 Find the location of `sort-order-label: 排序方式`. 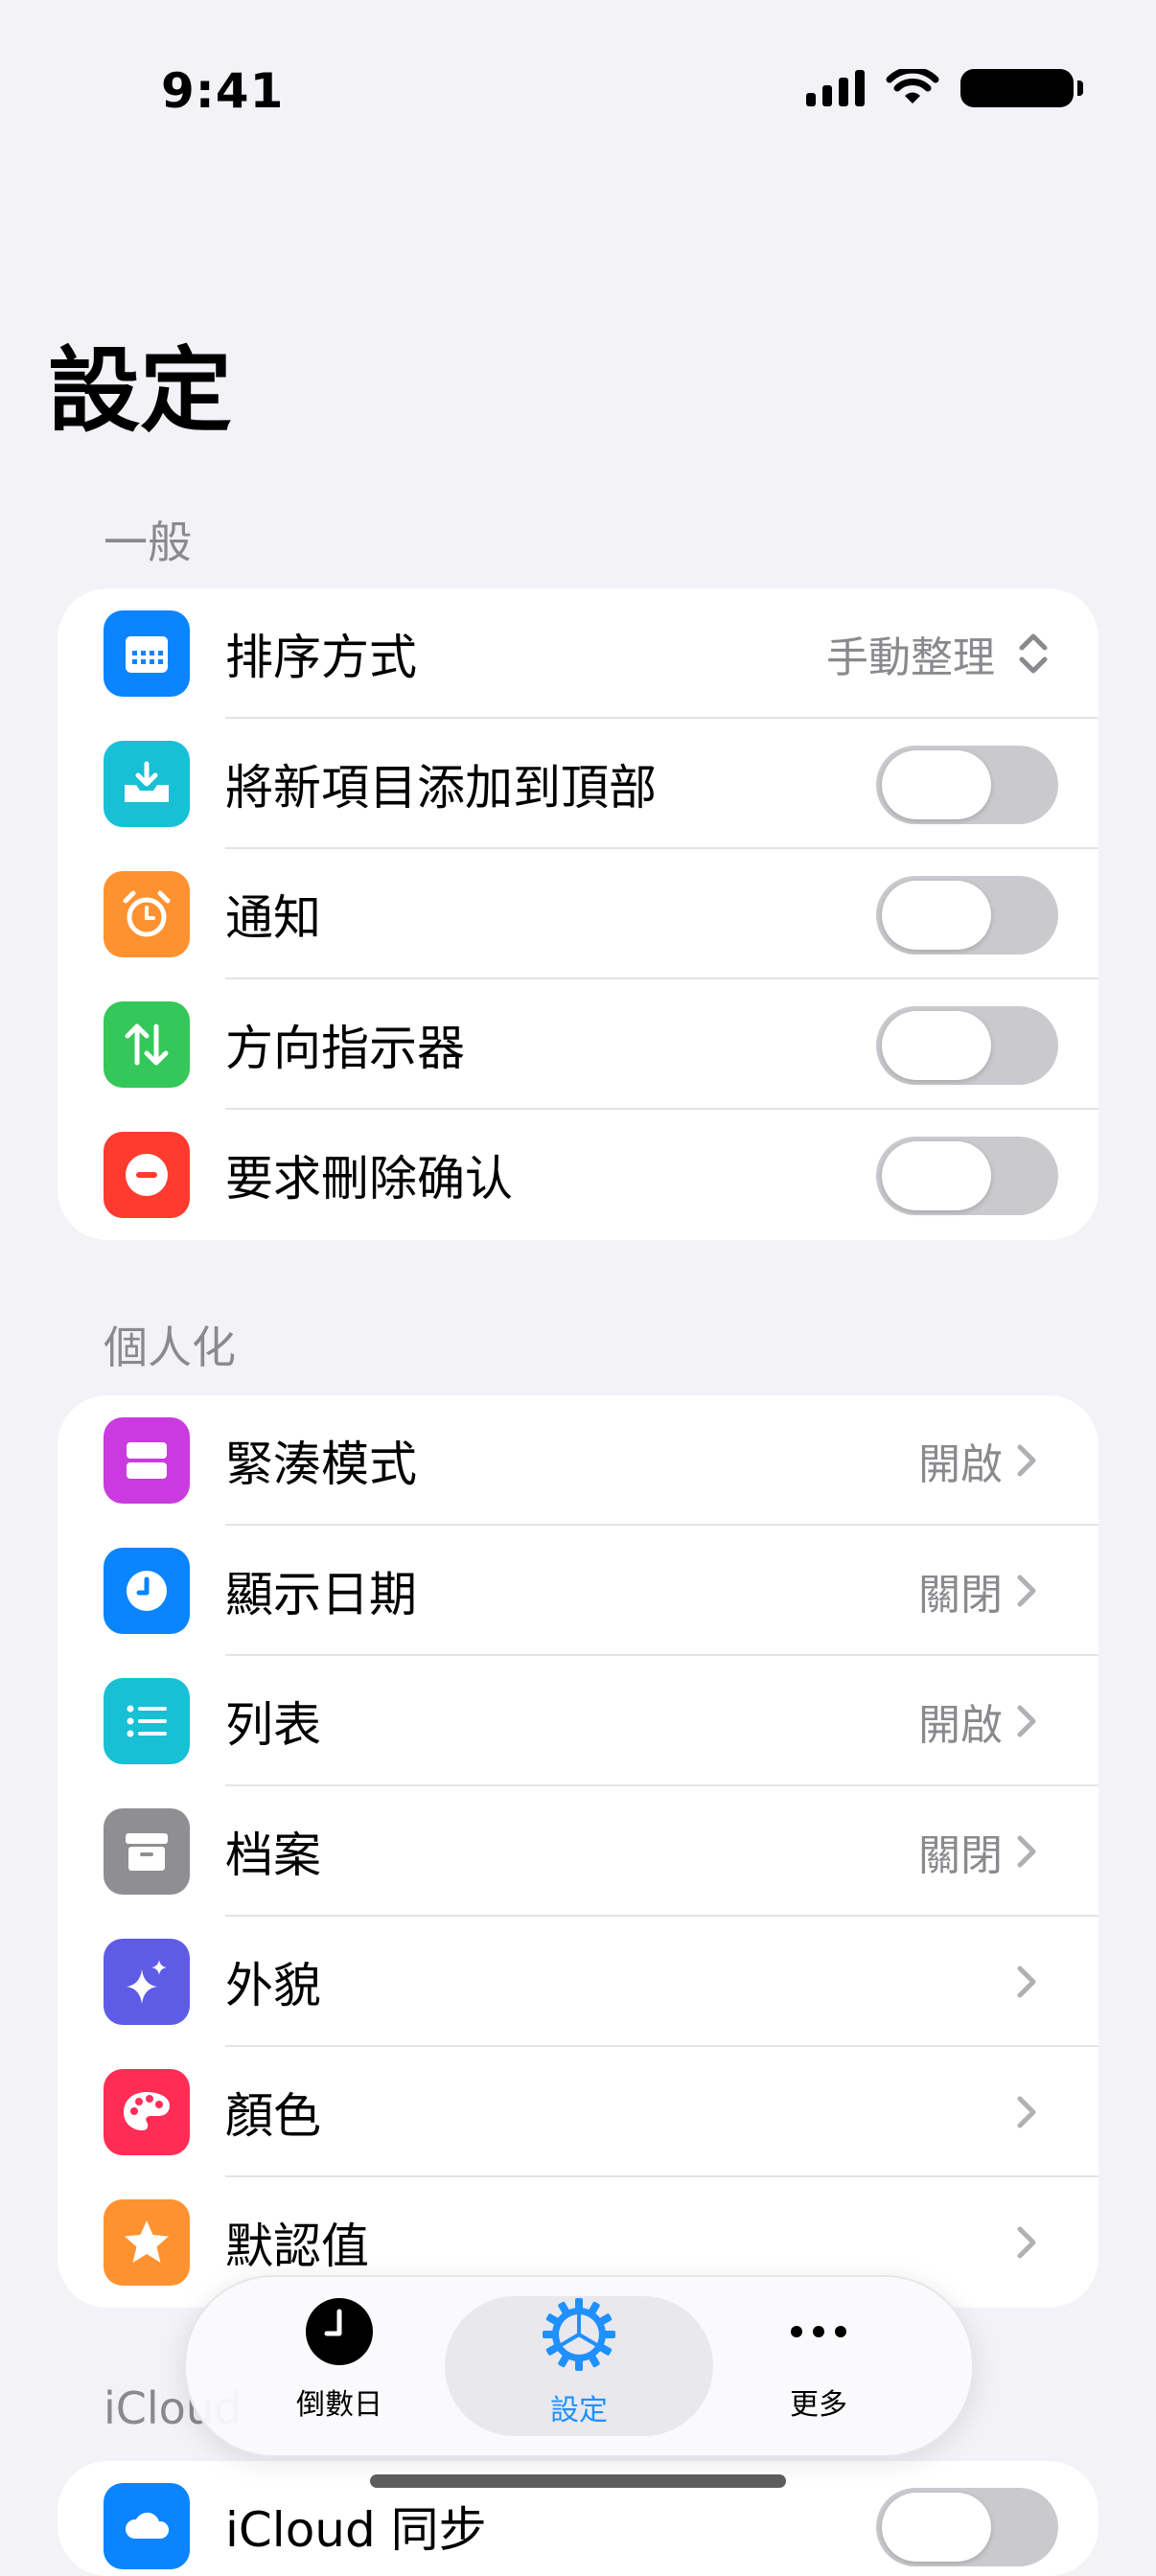

sort-order-label: 排序方式 is located at coordinates (321, 657).